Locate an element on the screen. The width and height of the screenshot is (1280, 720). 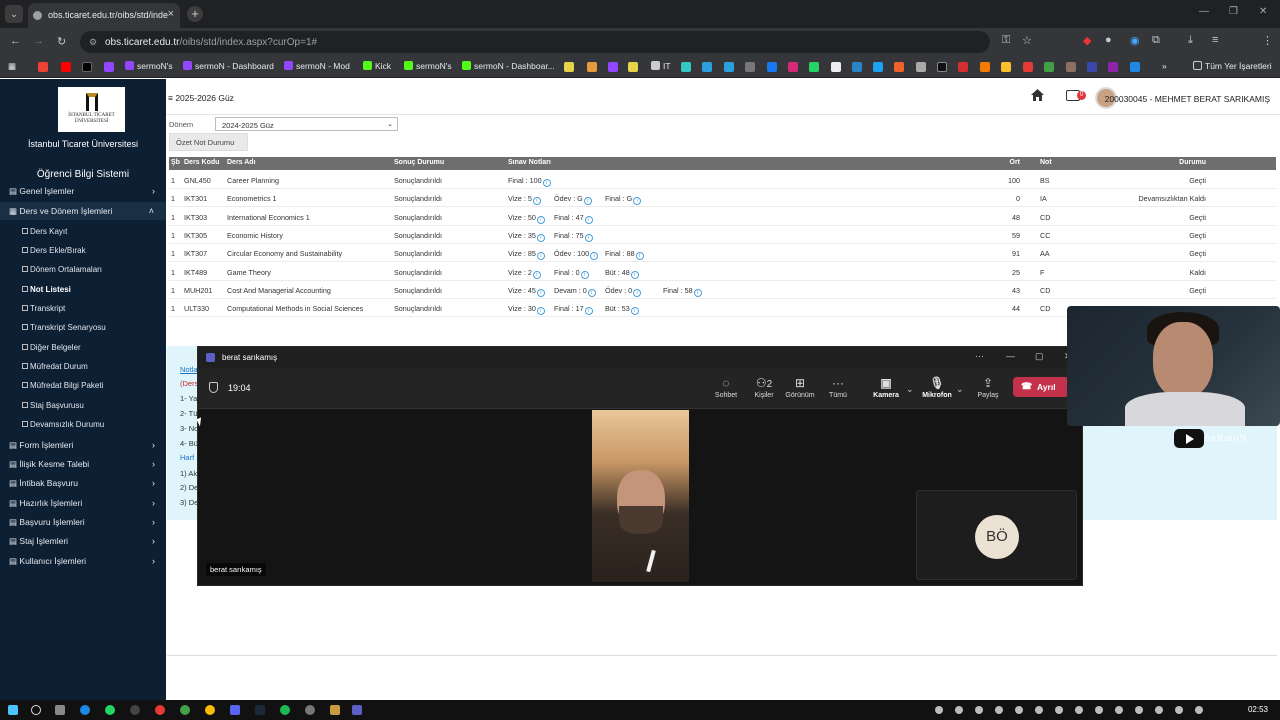
download-icon: ⤓ is located at coordinates (1190, 40).